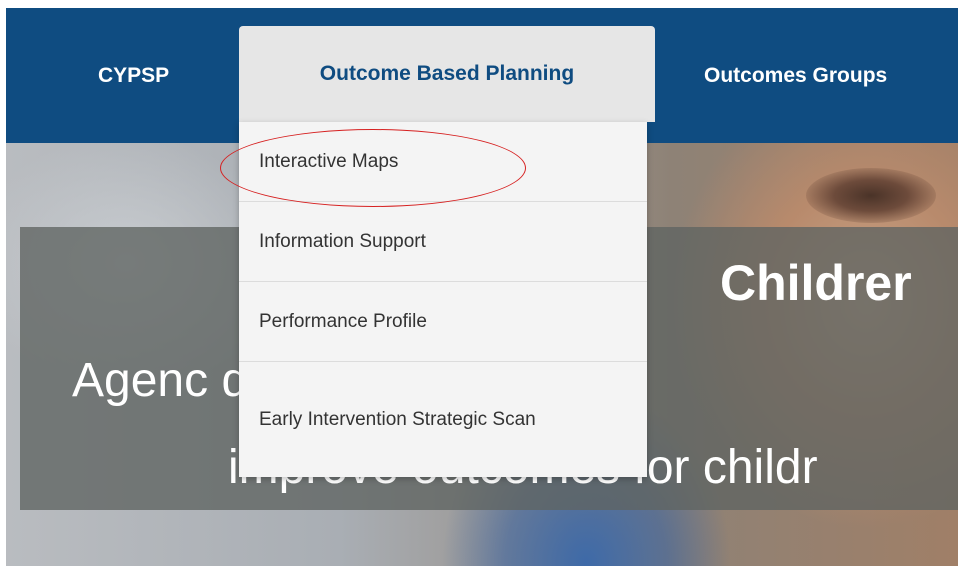 This screenshot has height=566, width=958. What do you see at coordinates (133, 75) in the screenshot?
I see `nav-item-cypsp: CYPSP` at bounding box center [133, 75].